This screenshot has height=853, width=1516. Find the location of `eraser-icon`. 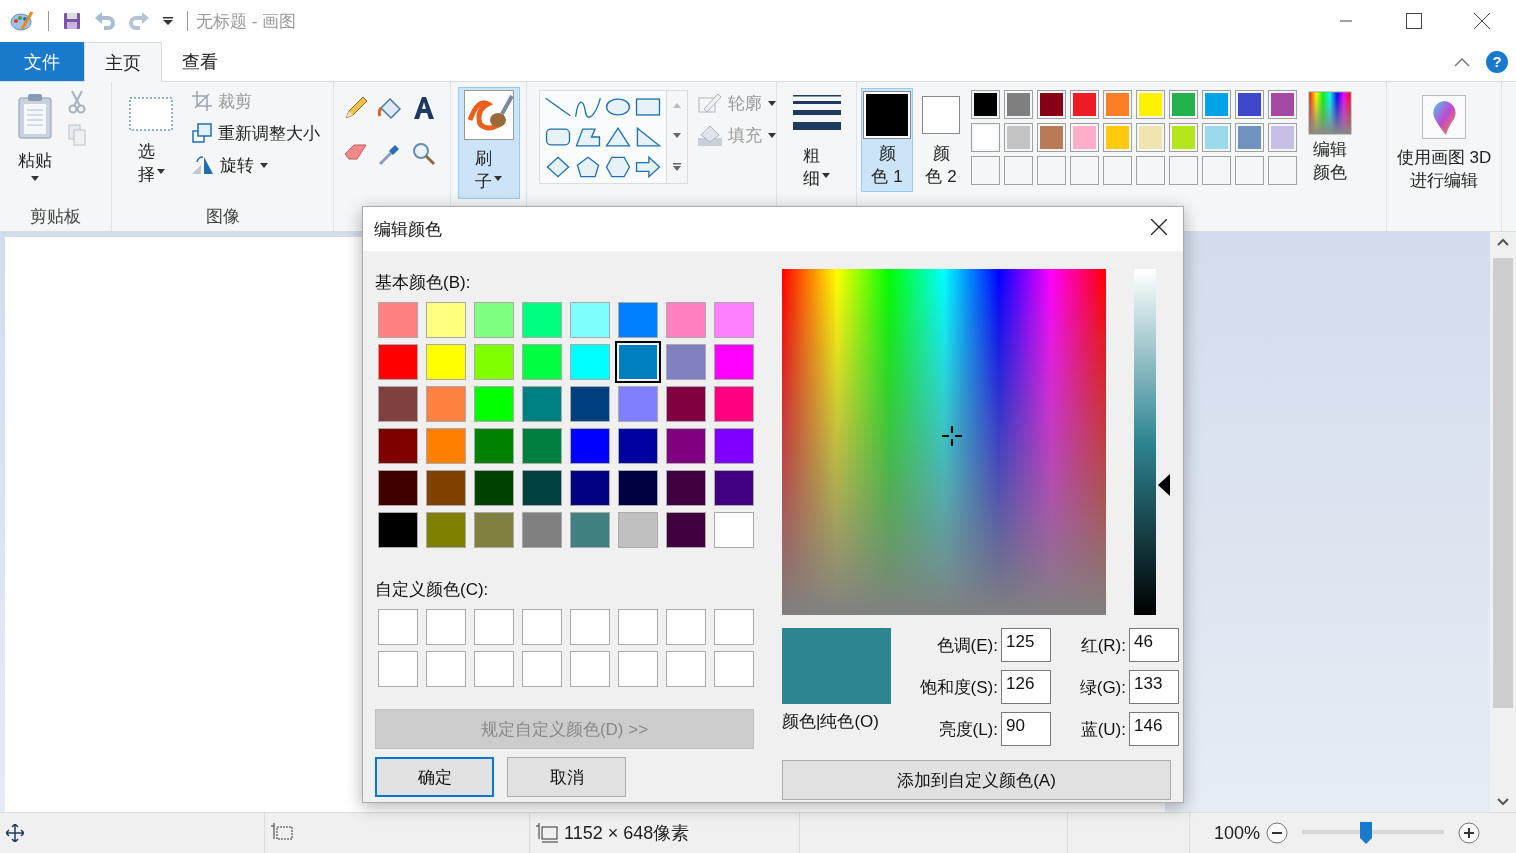

eraser-icon is located at coordinates (357, 152).